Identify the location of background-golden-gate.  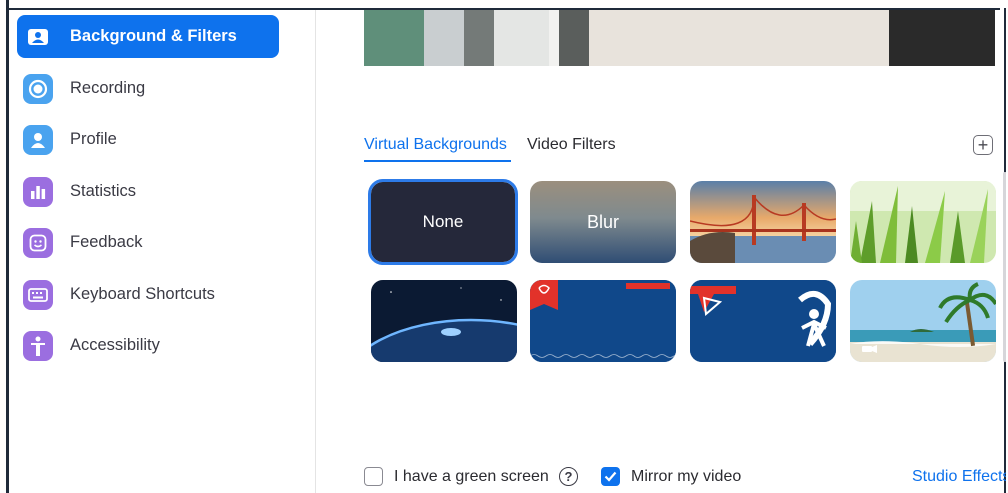
(763, 222).